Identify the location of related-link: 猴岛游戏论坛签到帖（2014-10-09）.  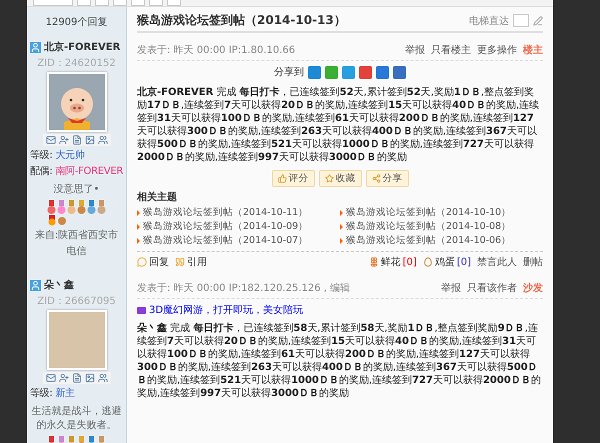
(225, 226).